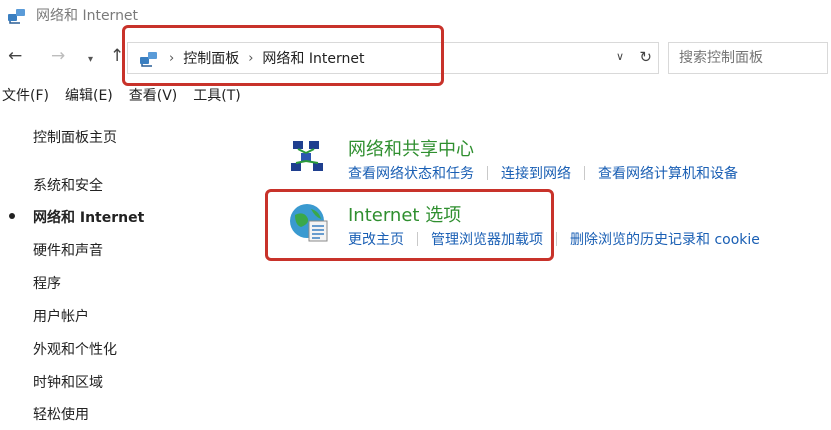 The width and height of the screenshot is (831, 430). What do you see at coordinates (88, 97) in the screenshot?
I see `menu-edit: 编辑(E)` at bounding box center [88, 97].